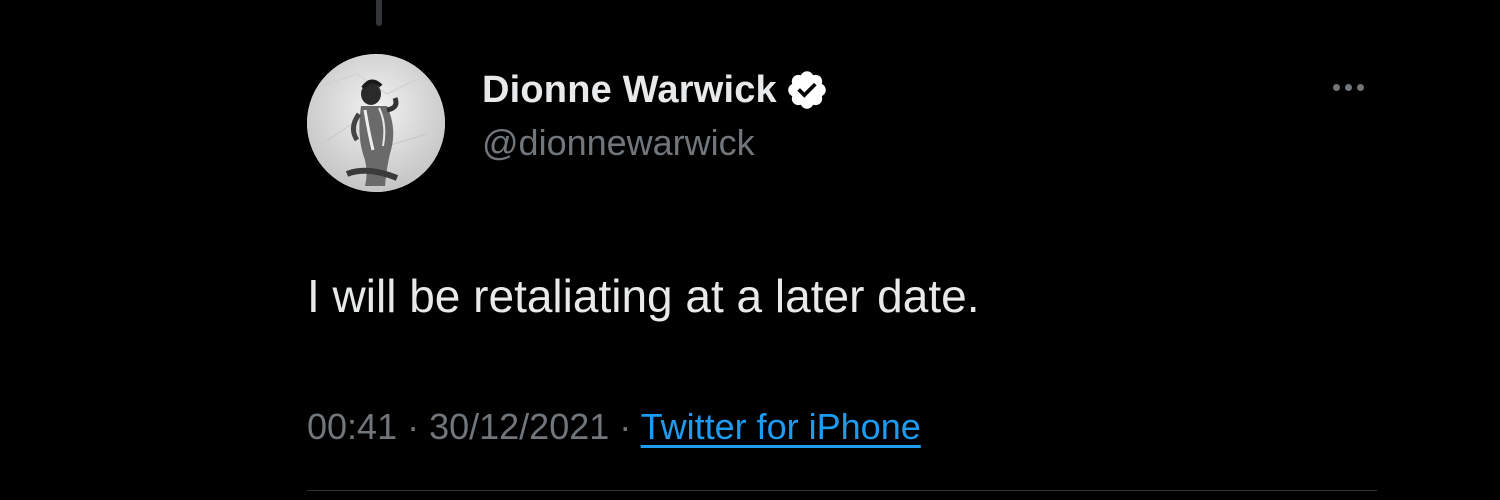  What do you see at coordinates (352, 426) in the screenshot?
I see `tweet-time: 00:41` at bounding box center [352, 426].